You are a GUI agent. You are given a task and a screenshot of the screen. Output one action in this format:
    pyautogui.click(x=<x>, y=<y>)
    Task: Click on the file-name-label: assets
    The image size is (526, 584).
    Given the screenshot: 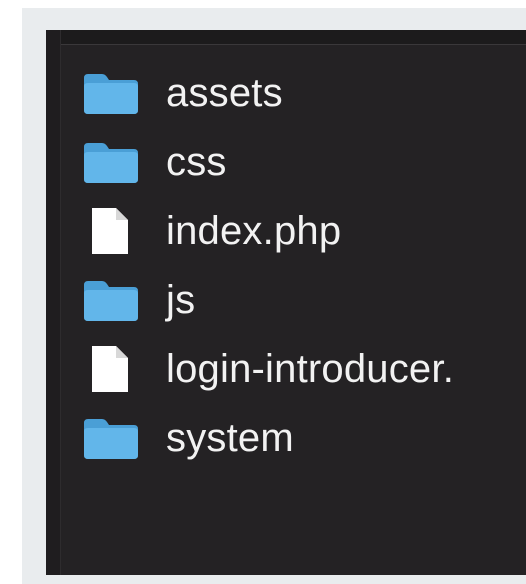 What is the action you would take?
    pyautogui.click(x=224, y=92)
    